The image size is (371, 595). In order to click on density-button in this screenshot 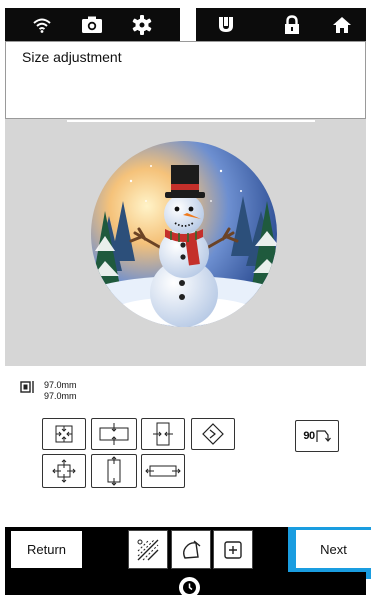, I will do `click(213, 434)`.